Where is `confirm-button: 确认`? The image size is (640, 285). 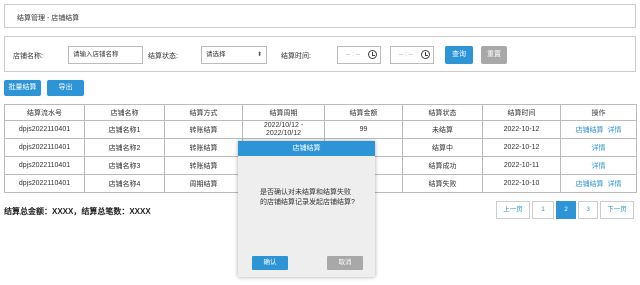 confirm-button: 确认 is located at coordinates (270, 263).